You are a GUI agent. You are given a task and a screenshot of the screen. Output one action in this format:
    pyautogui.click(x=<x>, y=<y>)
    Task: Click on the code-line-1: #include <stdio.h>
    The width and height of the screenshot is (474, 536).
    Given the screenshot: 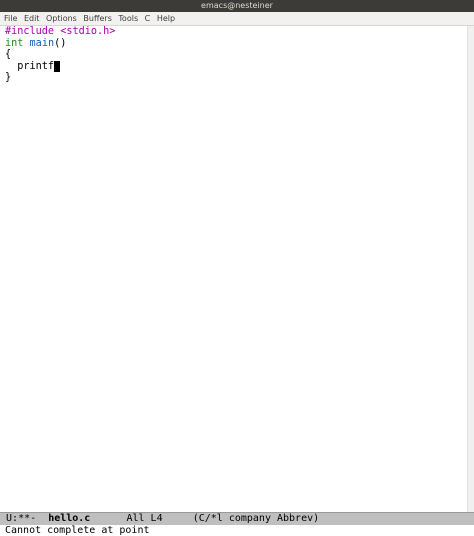 What is the action you would take?
    pyautogui.click(x=234, y=32)
    